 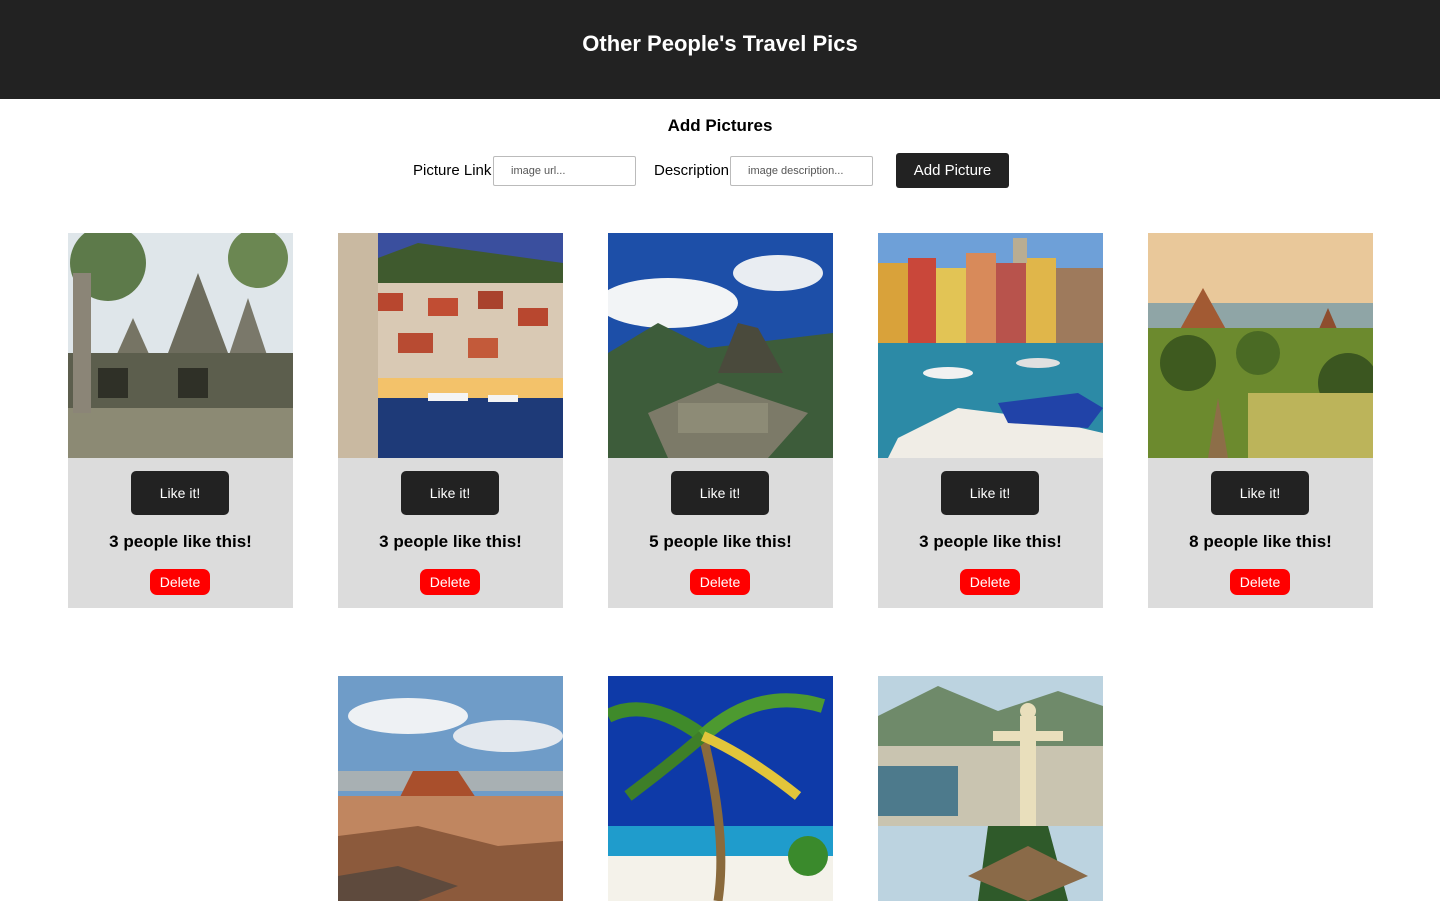 I want to click on picture-link-input, so click(x=564, y=171).